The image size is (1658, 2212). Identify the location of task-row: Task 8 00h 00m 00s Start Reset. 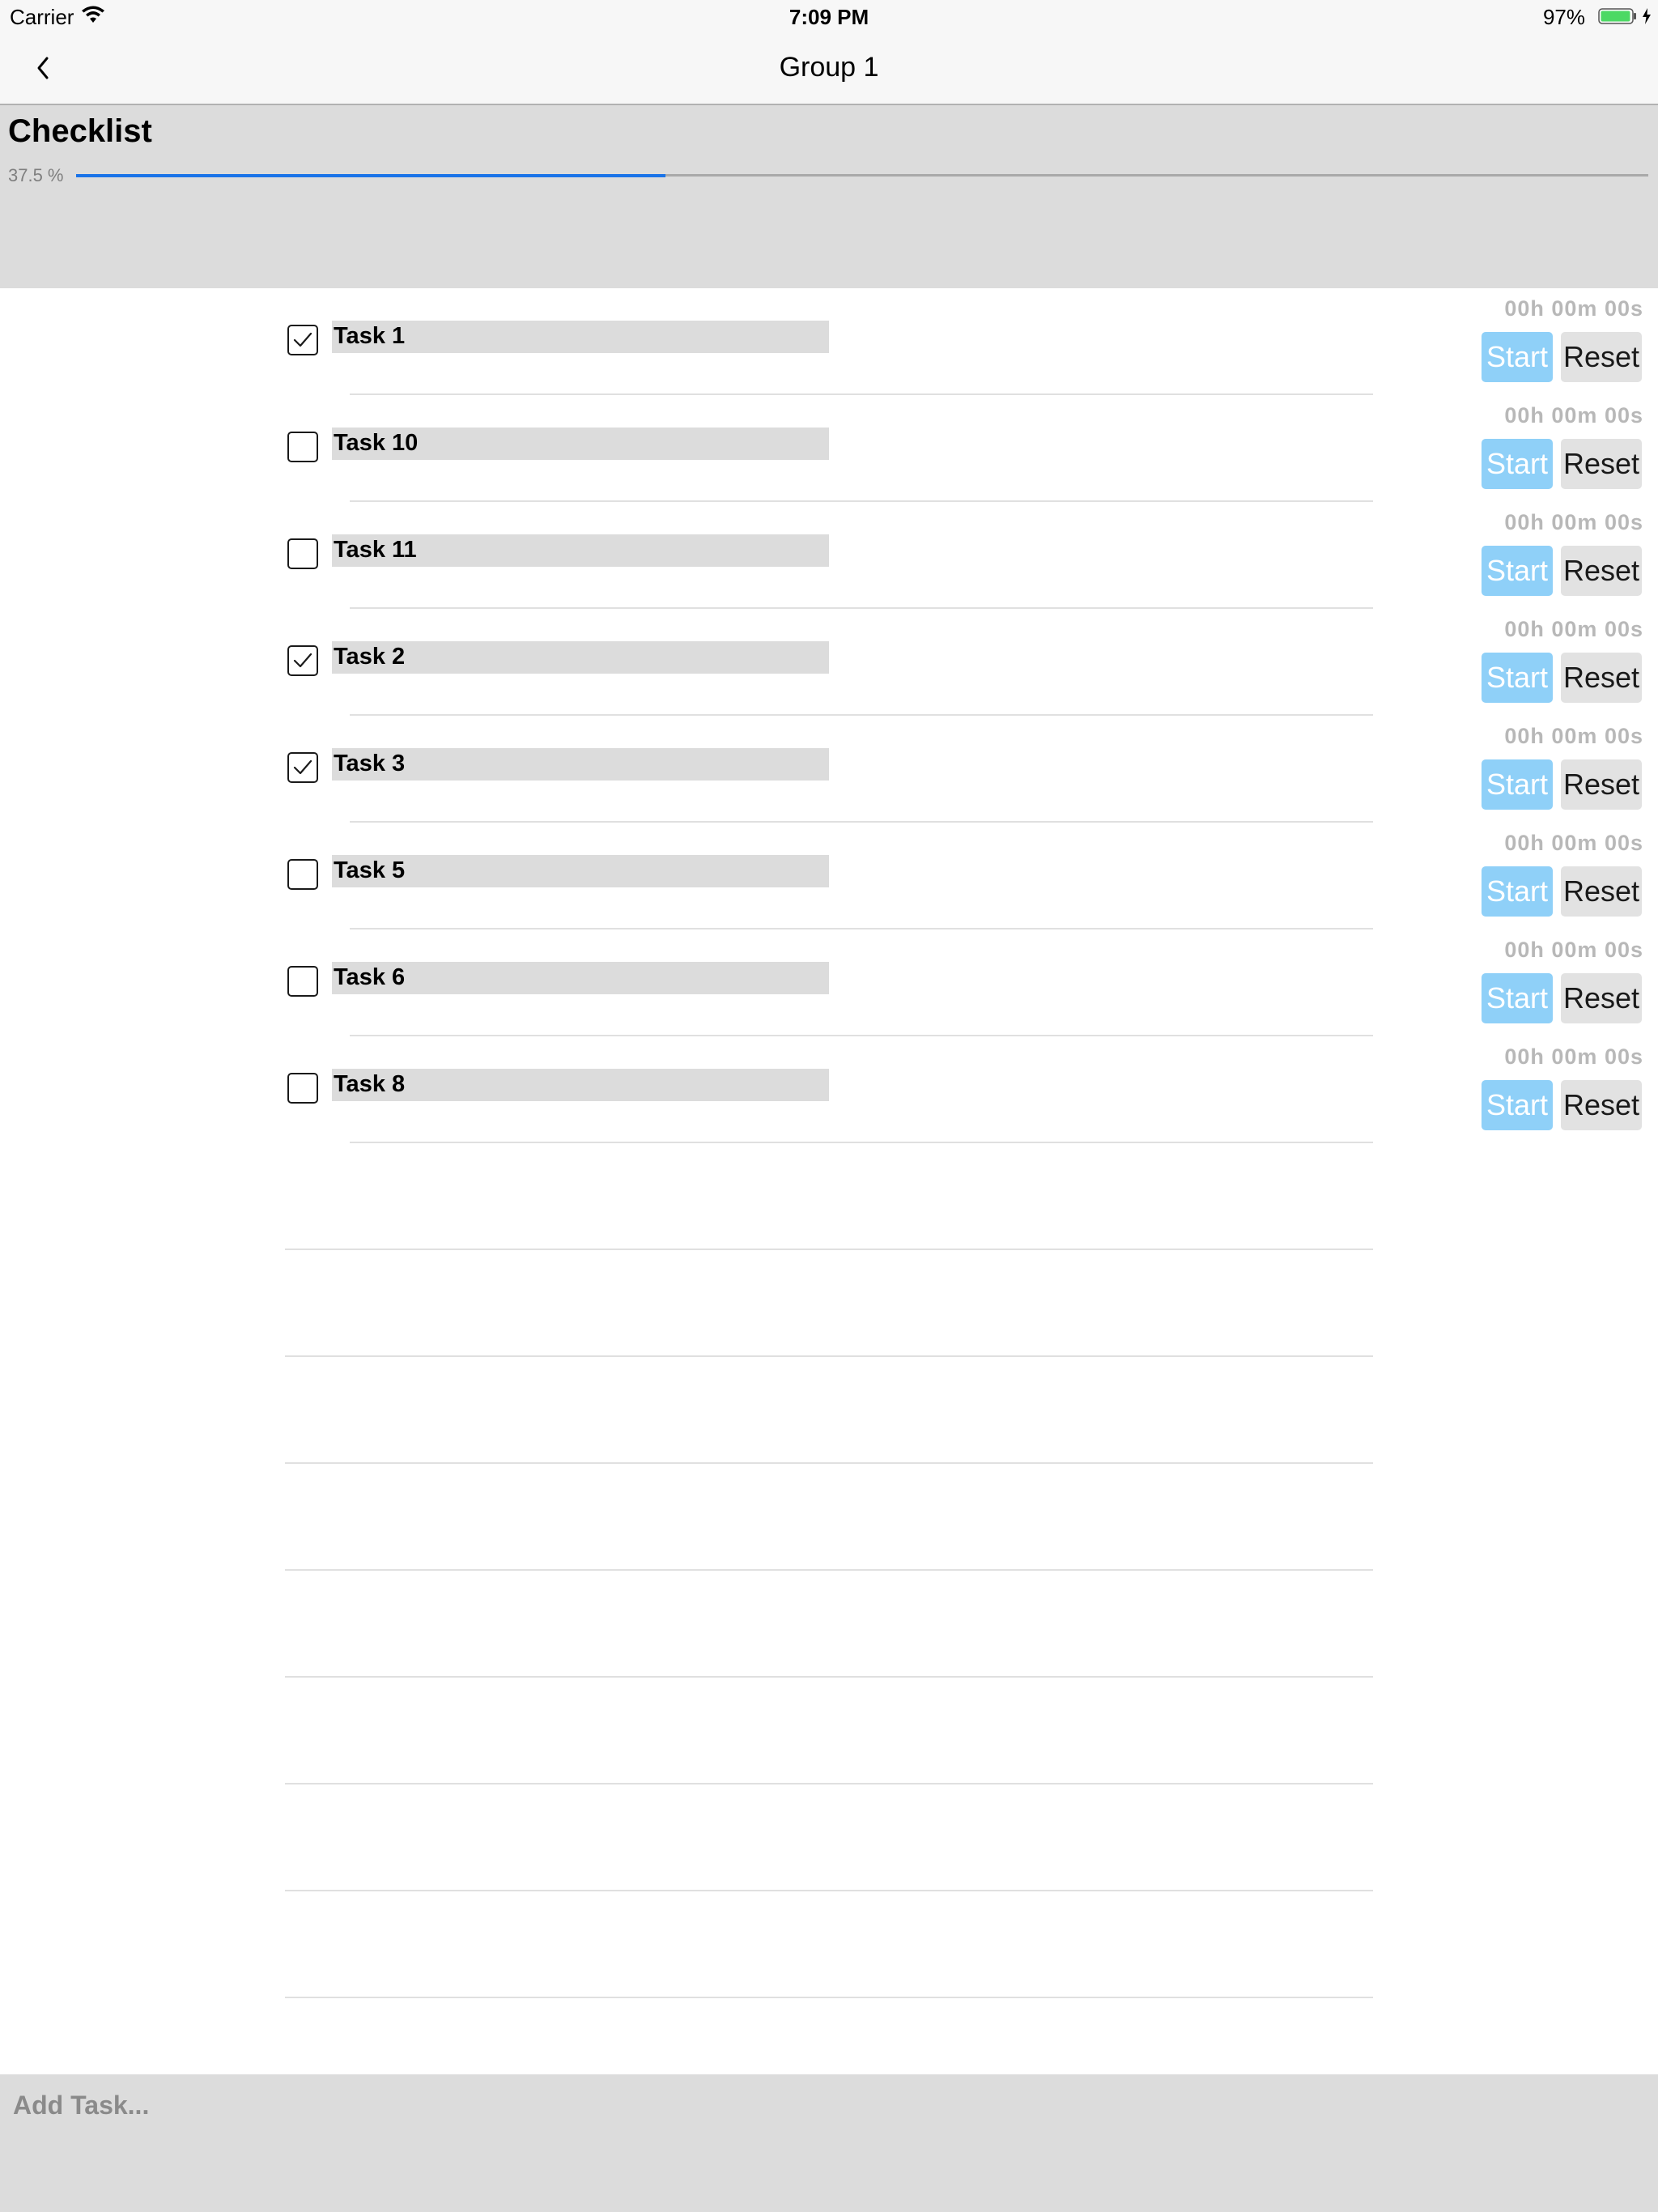
(829, 1089).